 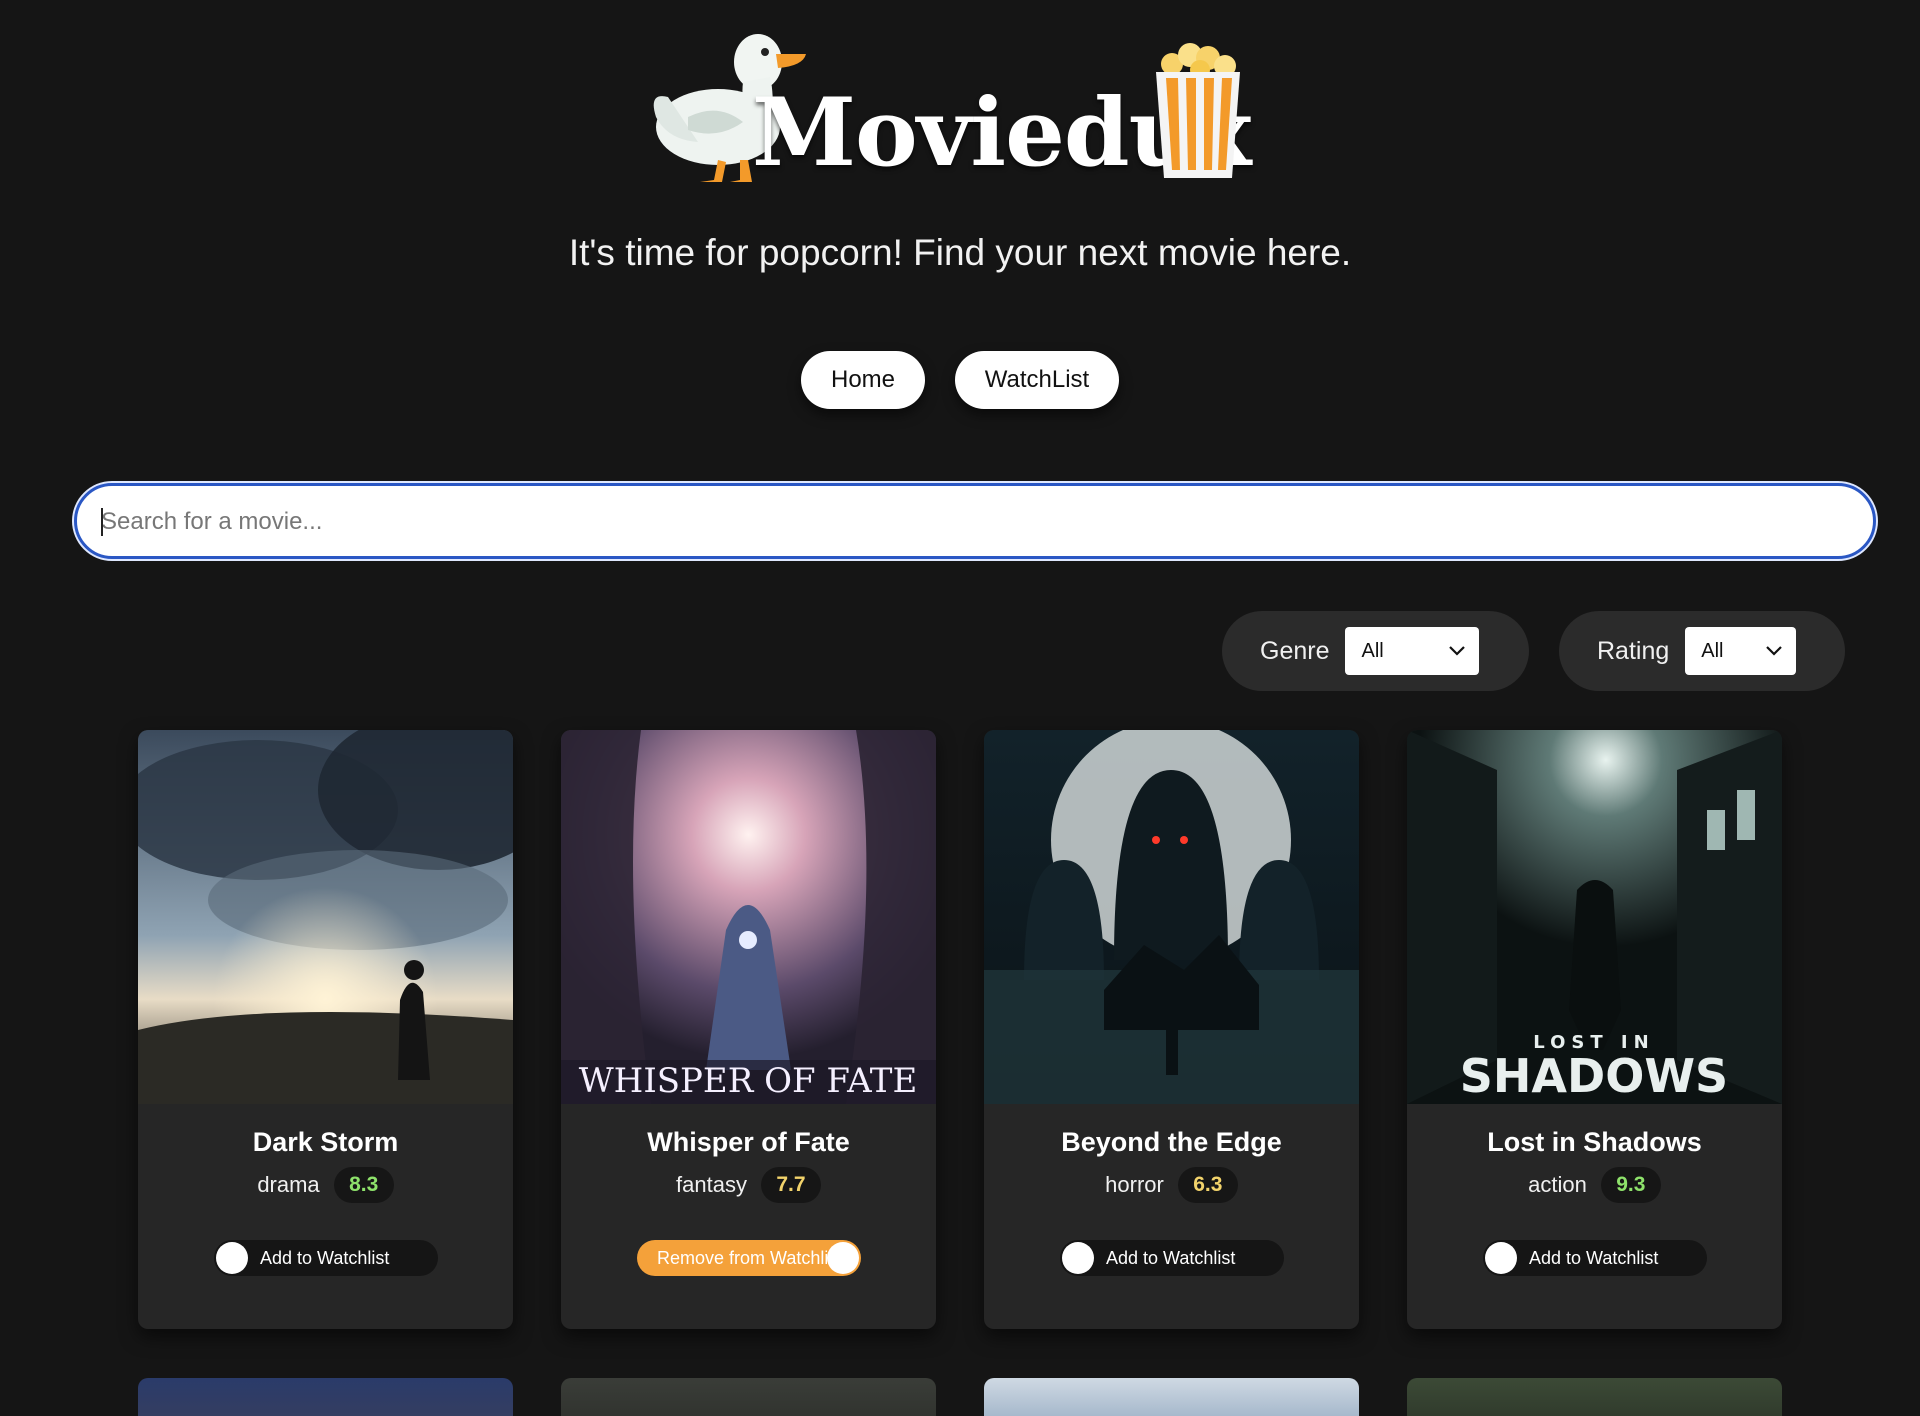 I want to click on movie-card: Dark Storm drama 8.3 Add to Watchlist, so click(x=325, y=1029).